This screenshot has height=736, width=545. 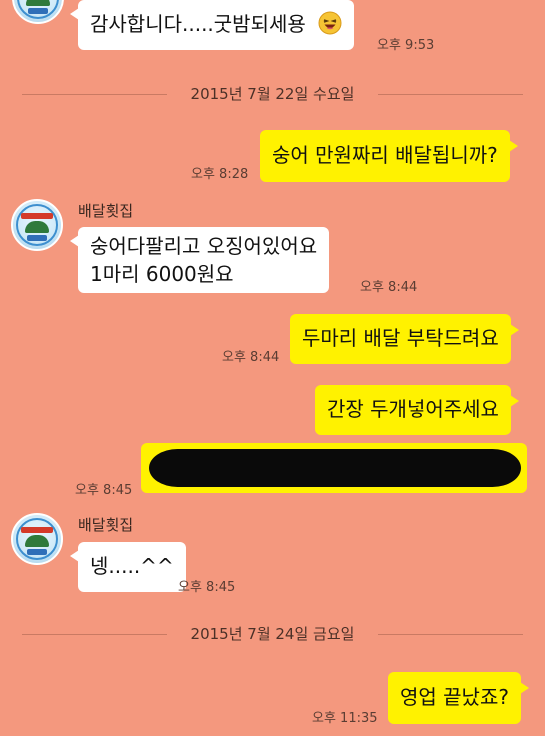 What do you see at coordinates (162, 274) in the screenshot?
I see `message-text-line: 1마리 6000원요` at bounding box center [162, 274].